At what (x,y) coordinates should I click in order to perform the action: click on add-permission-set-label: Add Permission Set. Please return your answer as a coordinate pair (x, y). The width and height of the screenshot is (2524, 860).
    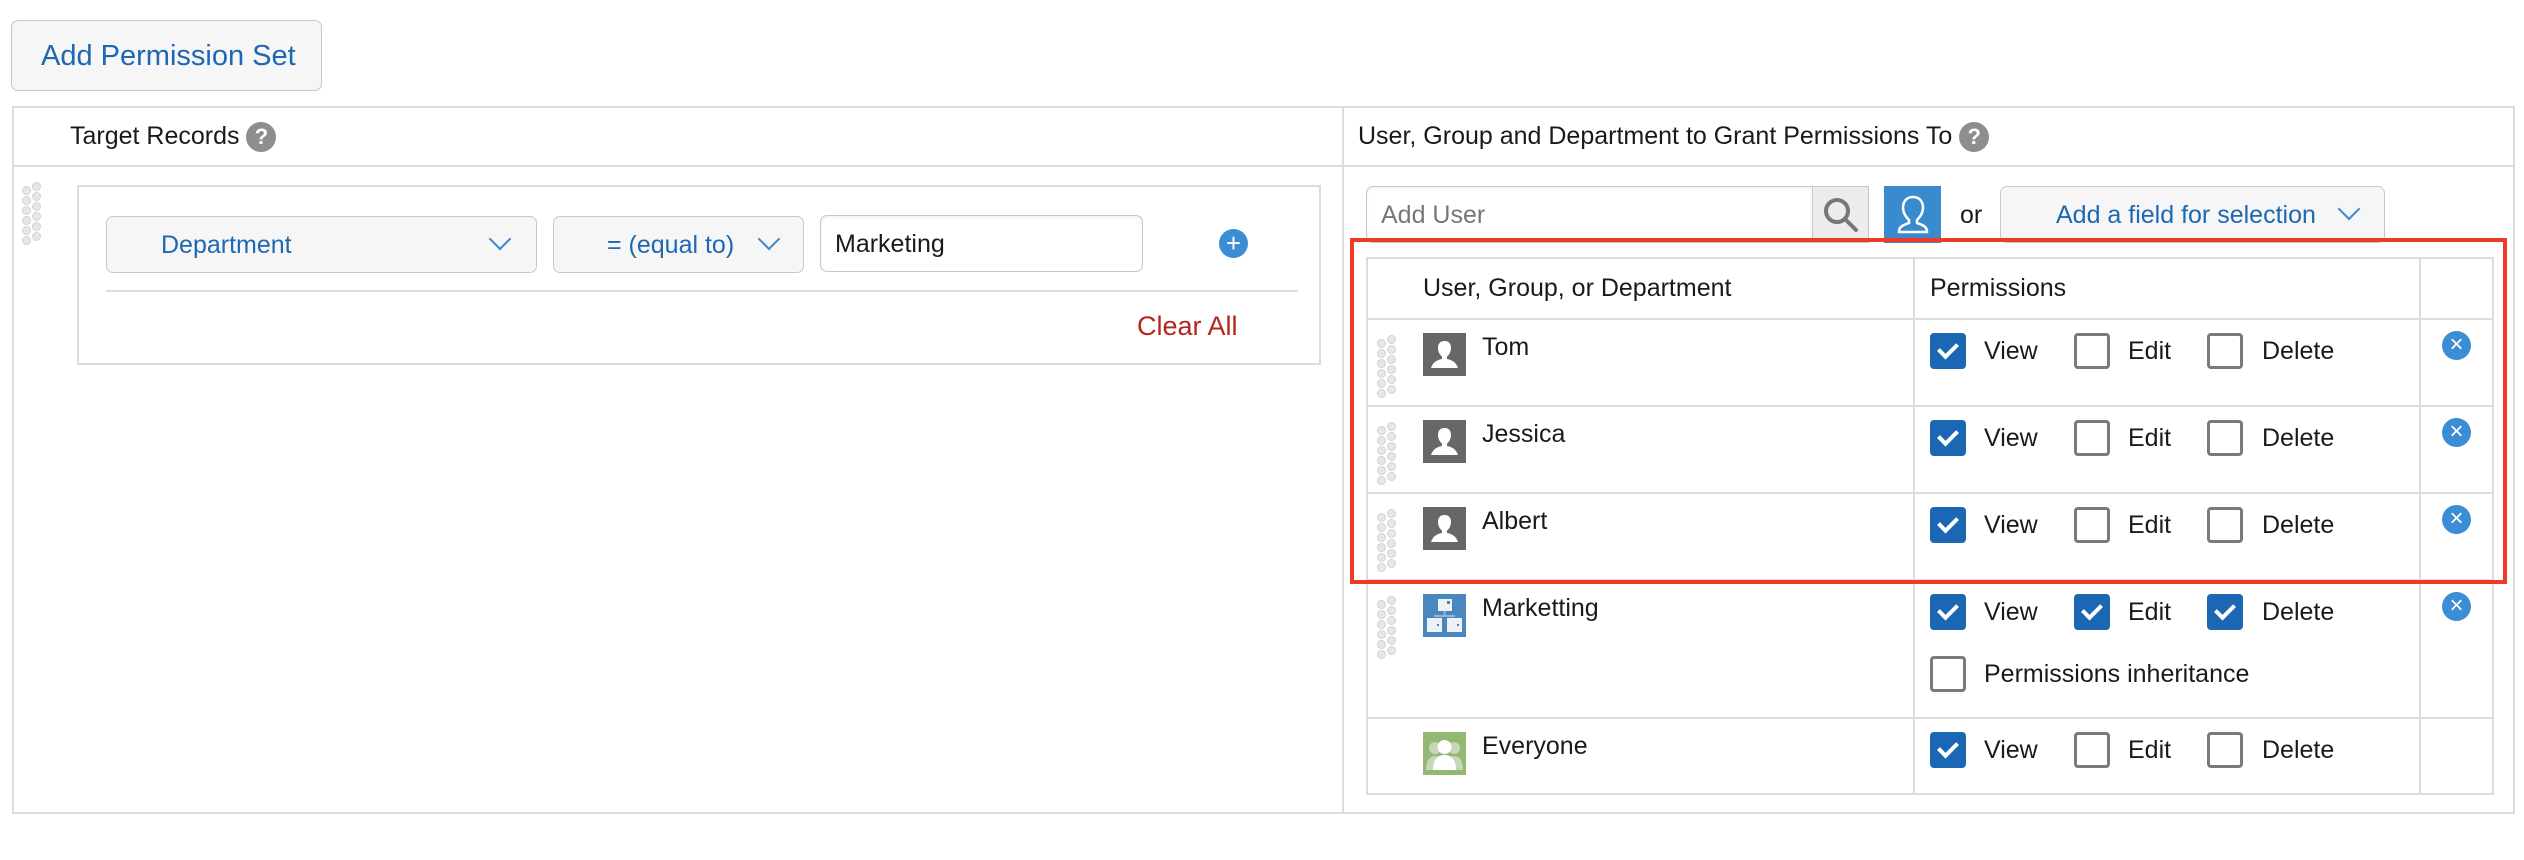
    Looking at the image, I should click on (168, 56).